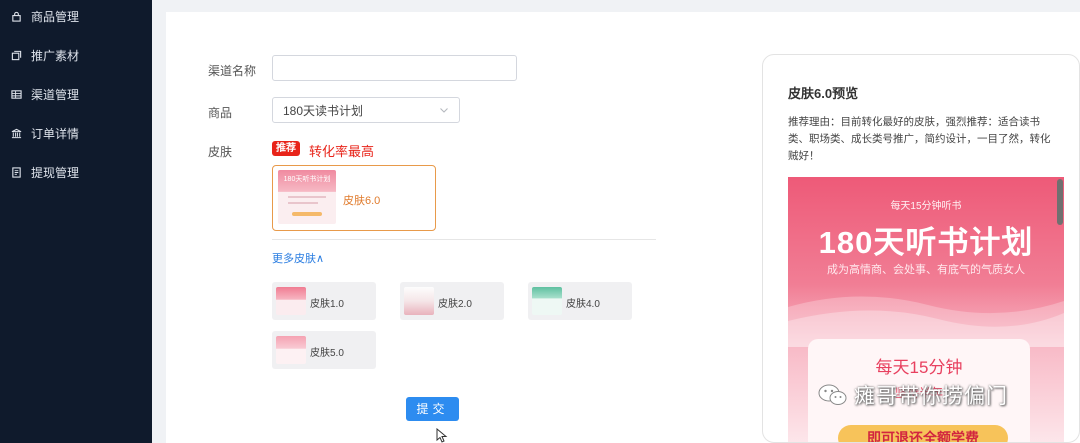 The width and height of the screenshot is (1080, 443). What do you see at coordinates (823, 93) in the screenshot?
I see `preview-title: 皮肤6.0预览` at bounding box center [823, 93].